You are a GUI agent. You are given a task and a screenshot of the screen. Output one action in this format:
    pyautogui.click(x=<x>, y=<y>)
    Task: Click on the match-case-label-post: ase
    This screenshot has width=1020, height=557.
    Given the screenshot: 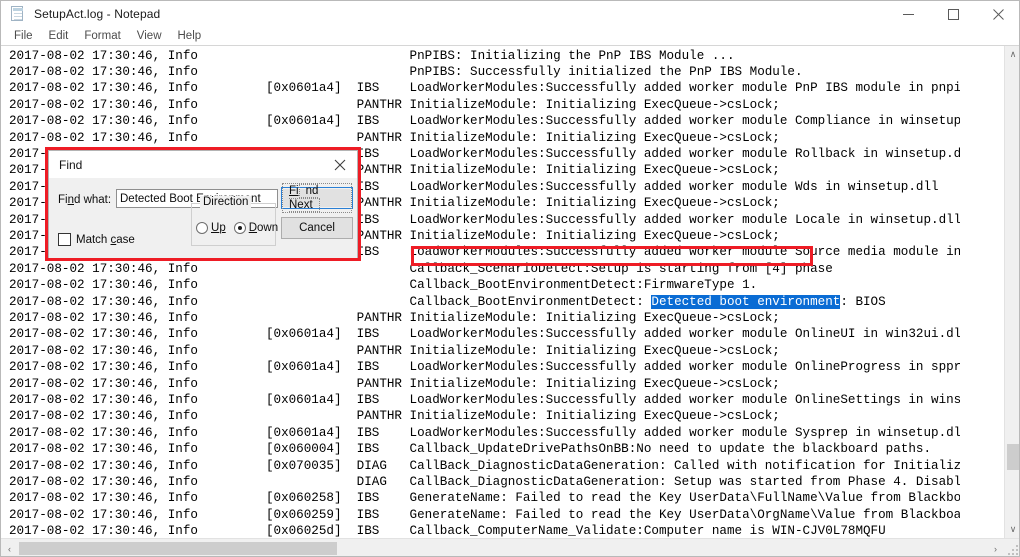 What is the action you would take?
    pyautogui.click(x=125, y=239)
    